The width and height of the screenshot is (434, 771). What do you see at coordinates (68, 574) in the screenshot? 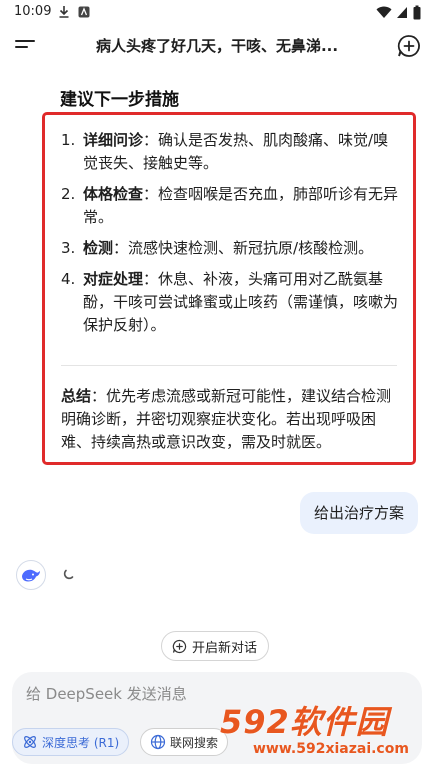
I see `loading-spinner-icon` at bounding box center [68, 574].